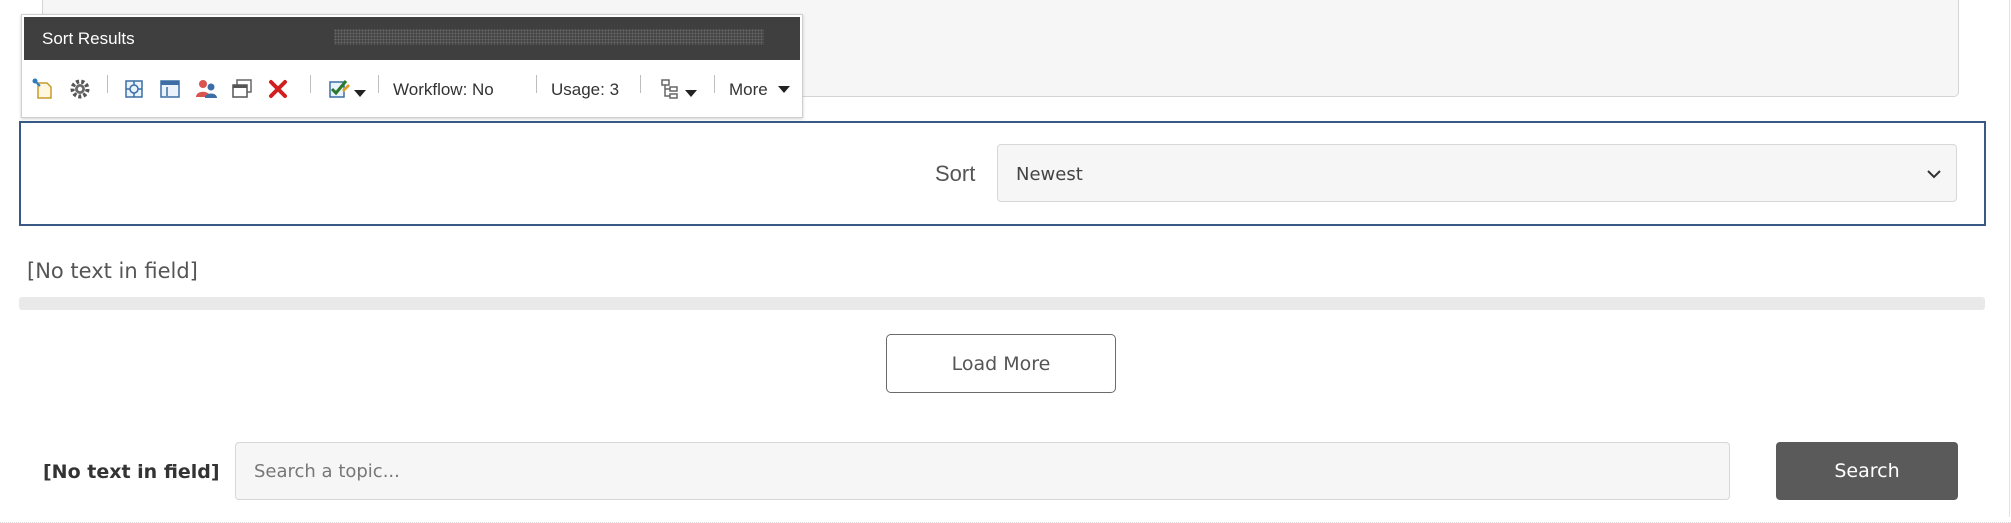 The width and height of the screenshot is (2011, 523). I want to click on edit-layout-icon, so click(170, 89).